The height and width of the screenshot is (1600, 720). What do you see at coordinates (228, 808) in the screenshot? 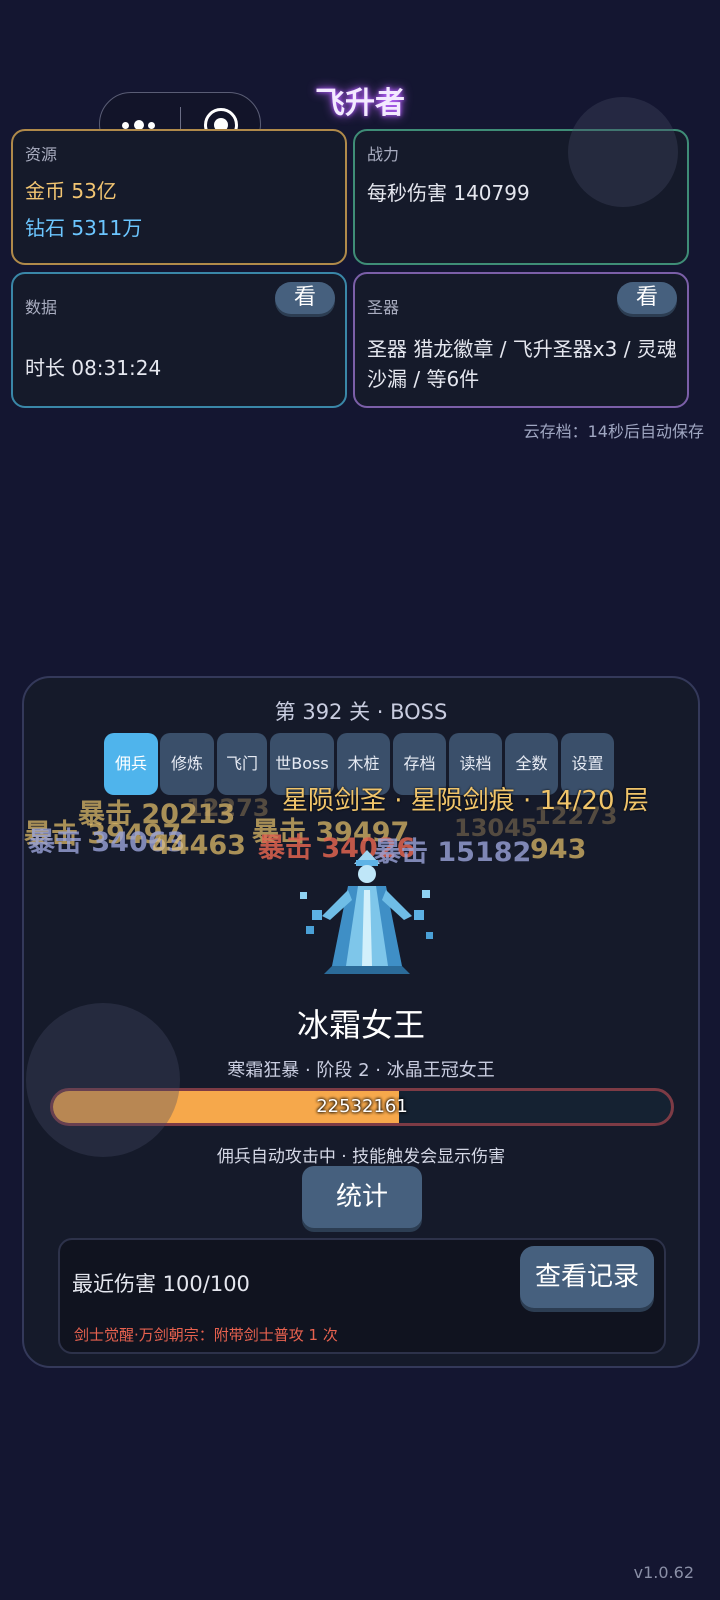
I see `damage-popup: 12273` at bounding box center [228, 808].